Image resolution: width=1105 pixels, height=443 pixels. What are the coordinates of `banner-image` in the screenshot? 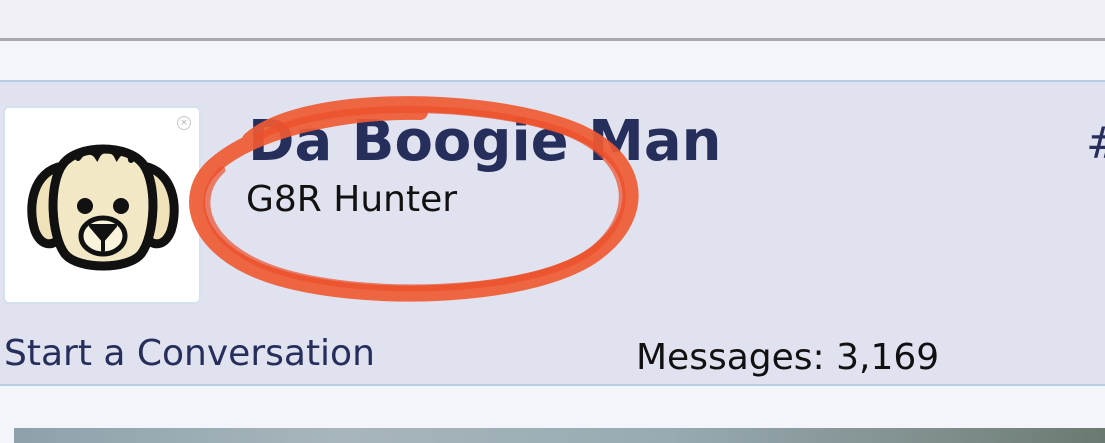 It's located at (559, 435).